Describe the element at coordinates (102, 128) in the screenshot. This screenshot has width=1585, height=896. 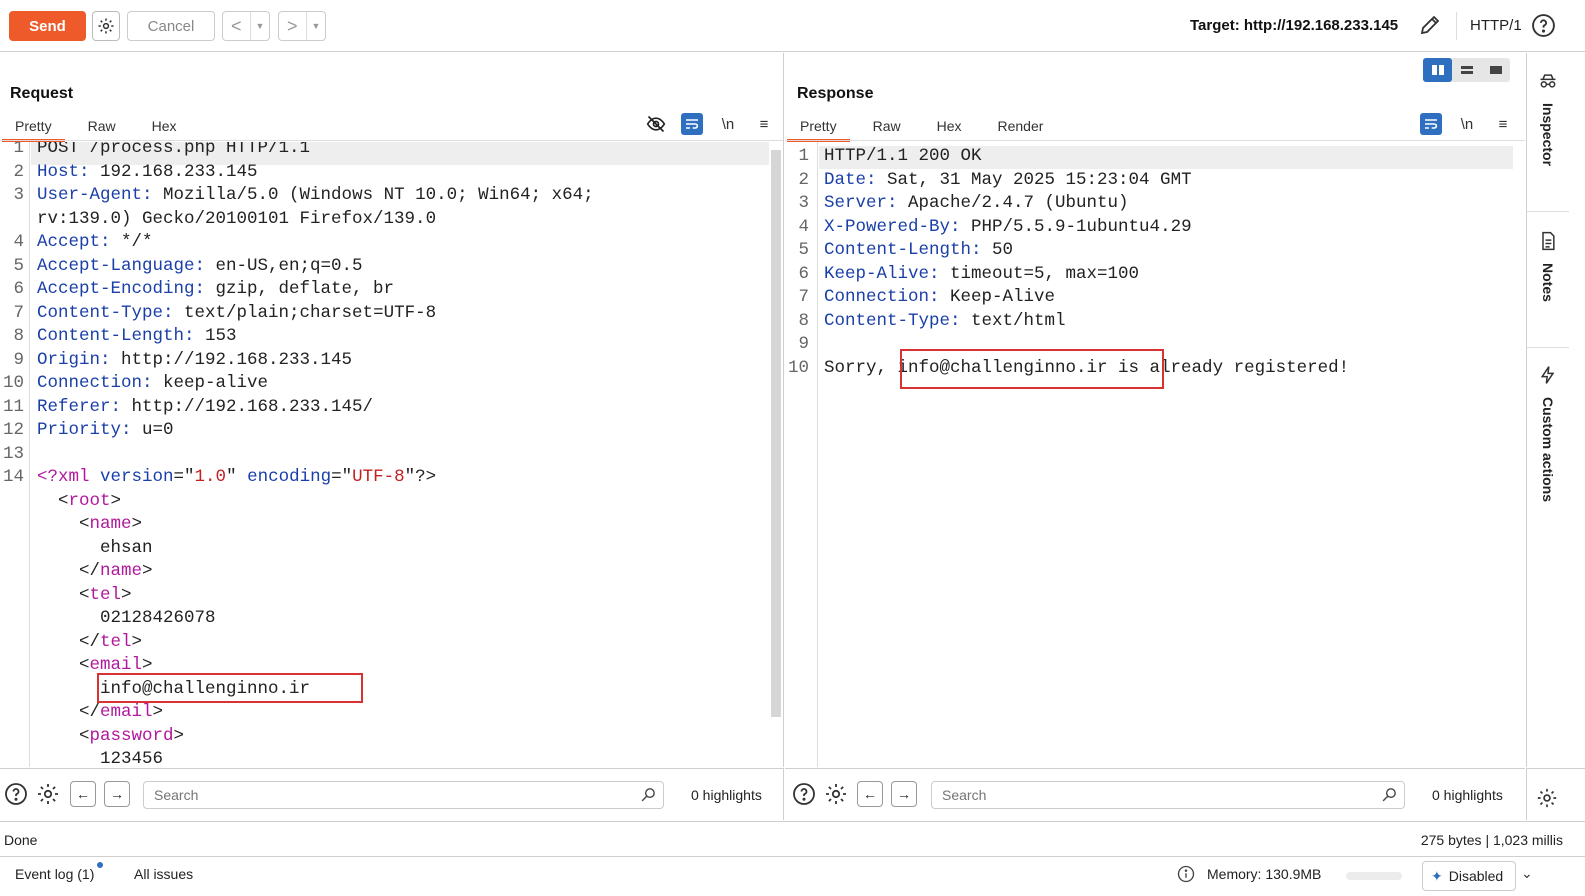
I see `tab-request-raw: Raw` at that location.